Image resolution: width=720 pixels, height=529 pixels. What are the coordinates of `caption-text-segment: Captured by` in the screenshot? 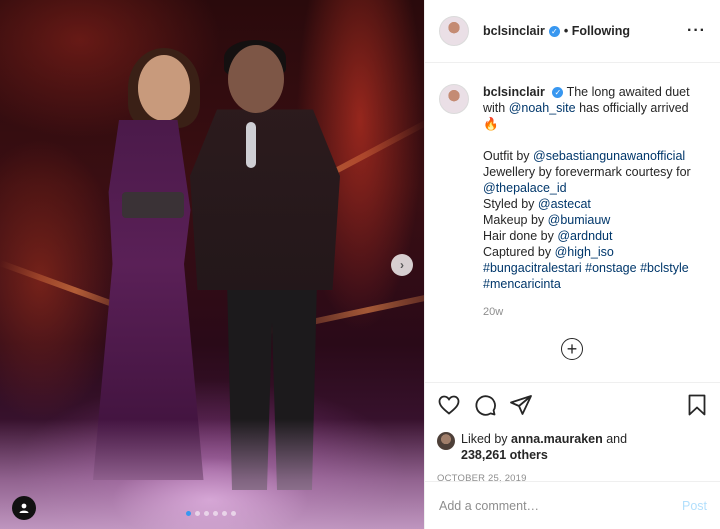 It's located at (519, 252).